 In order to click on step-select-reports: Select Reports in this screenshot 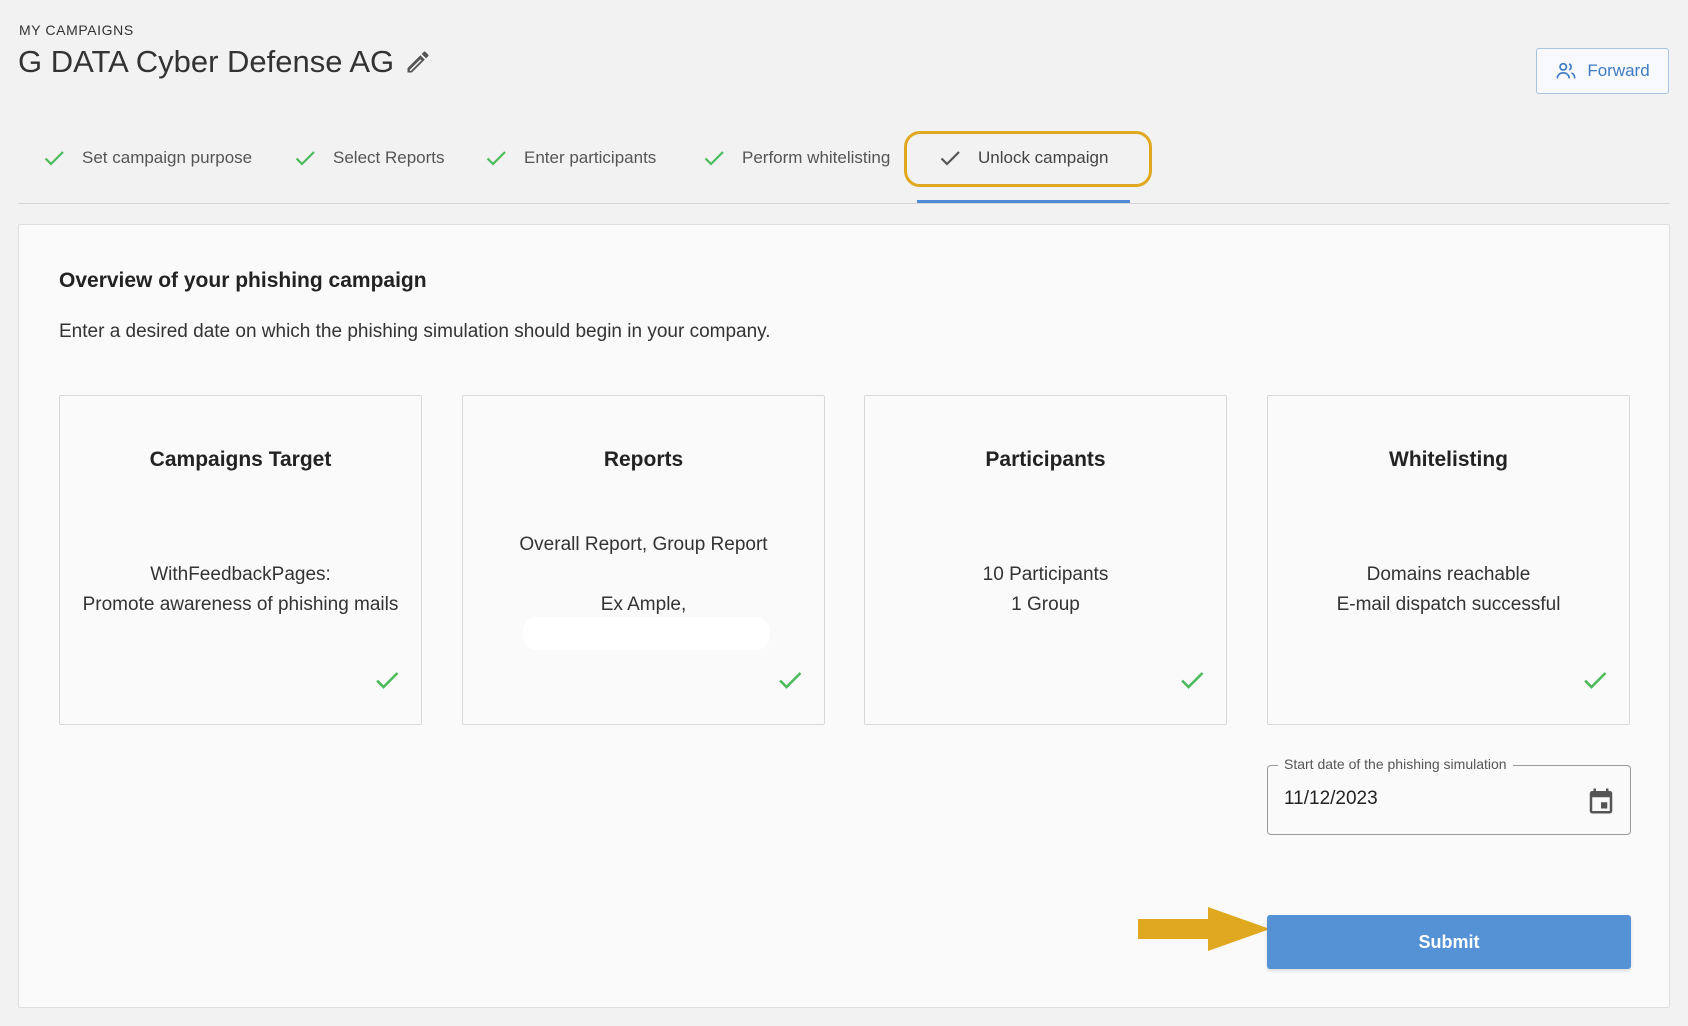, I will do `click(369, 158)`.